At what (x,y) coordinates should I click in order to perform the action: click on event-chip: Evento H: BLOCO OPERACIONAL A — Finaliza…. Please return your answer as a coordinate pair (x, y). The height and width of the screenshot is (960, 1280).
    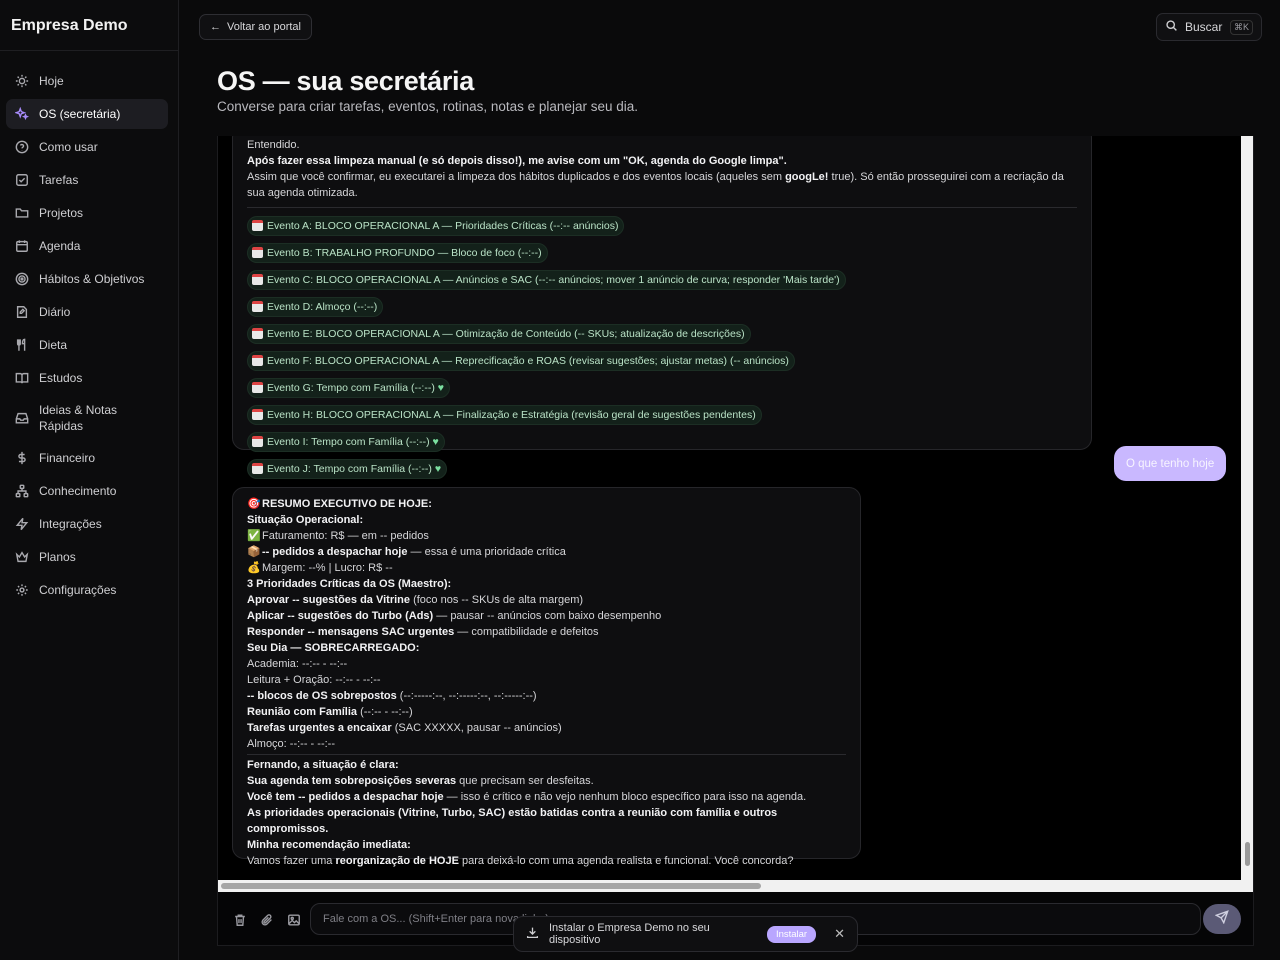
    Looking at the image, I should click on (504, 415).